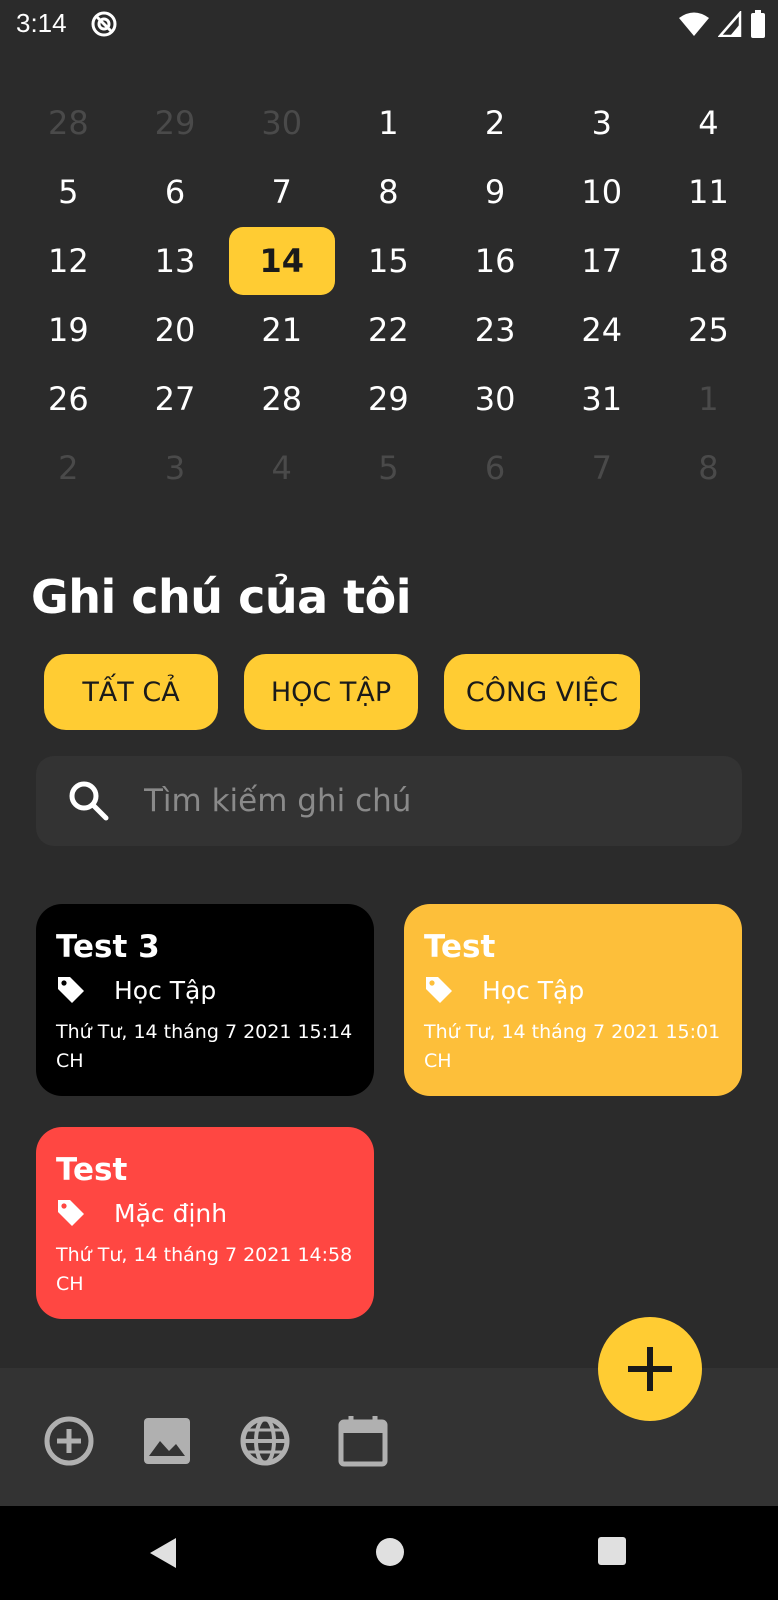 This screenshot has height=1600, width=778. I want to click on add-circle-icon, so click(69, 1441).